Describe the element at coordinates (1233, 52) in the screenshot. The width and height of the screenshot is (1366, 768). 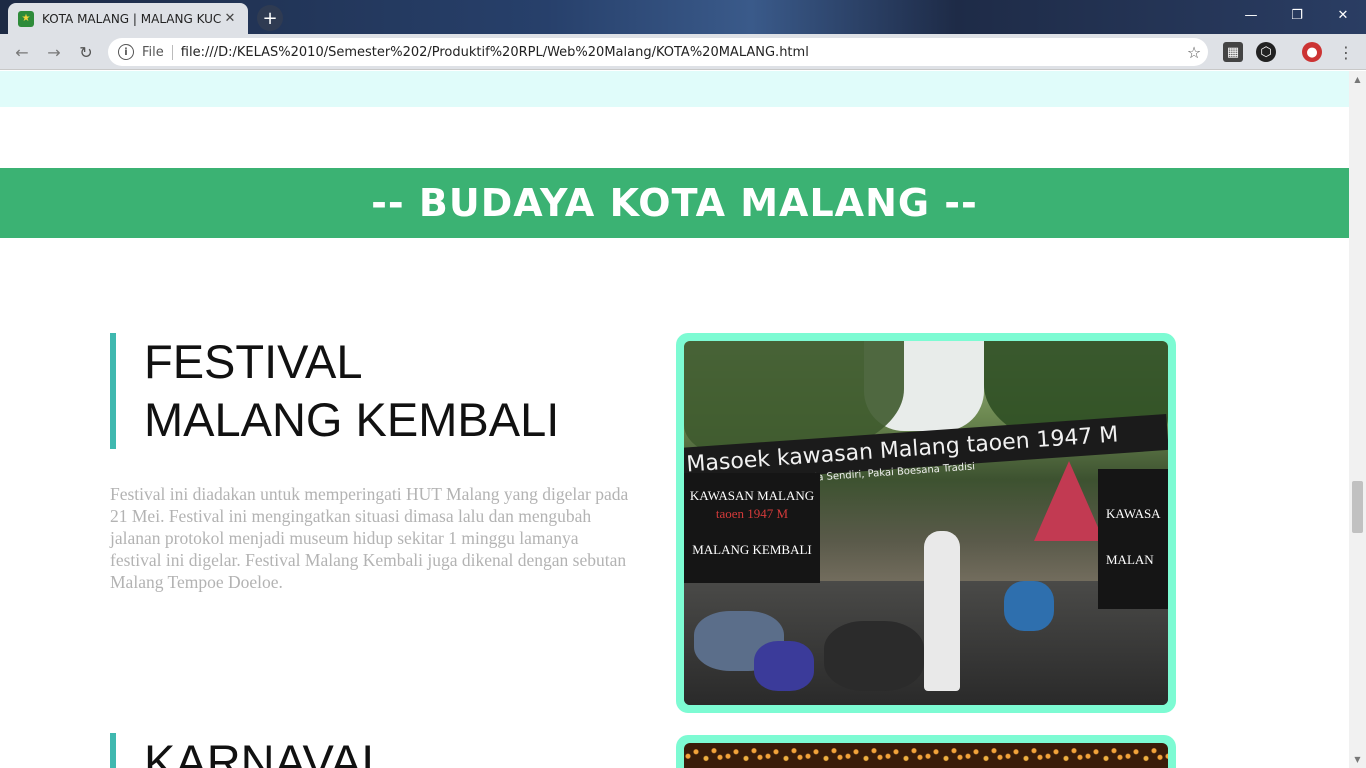
I see `extension-qr-icon: ▦` at that location.